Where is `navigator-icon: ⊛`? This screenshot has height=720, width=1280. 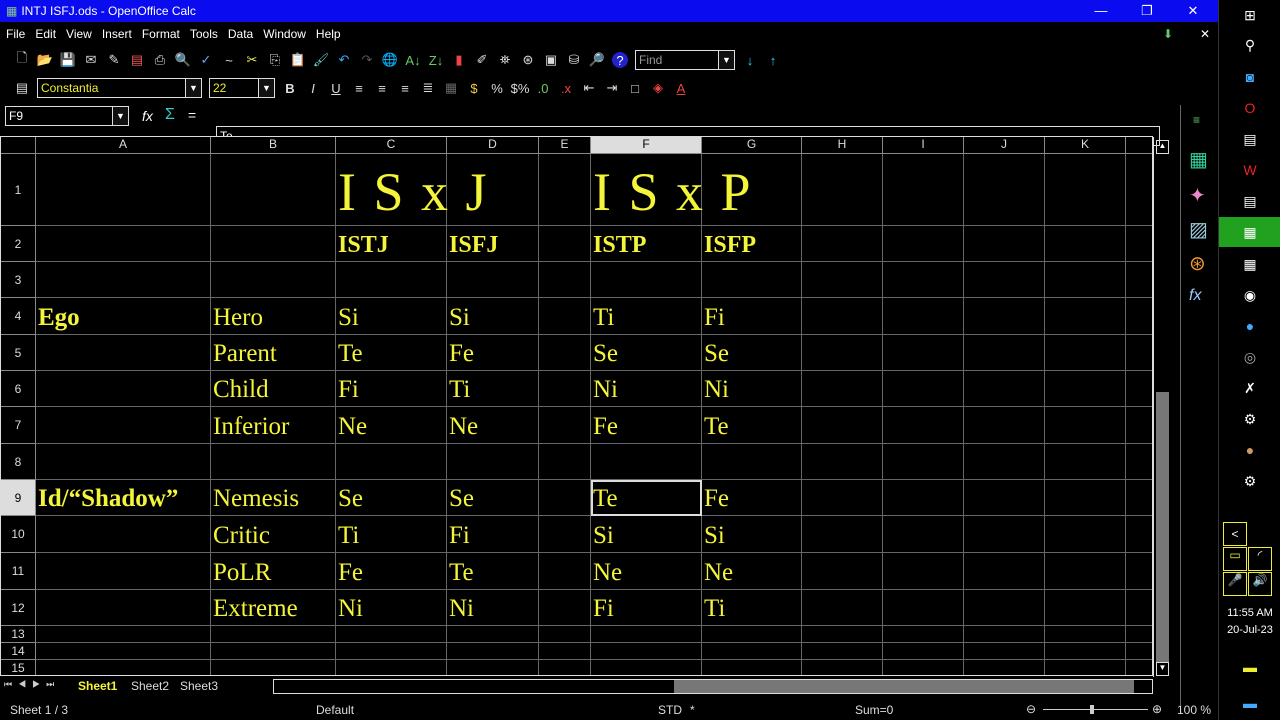
navigator-icon: ⊛ is located at coordinates (1197, 263).